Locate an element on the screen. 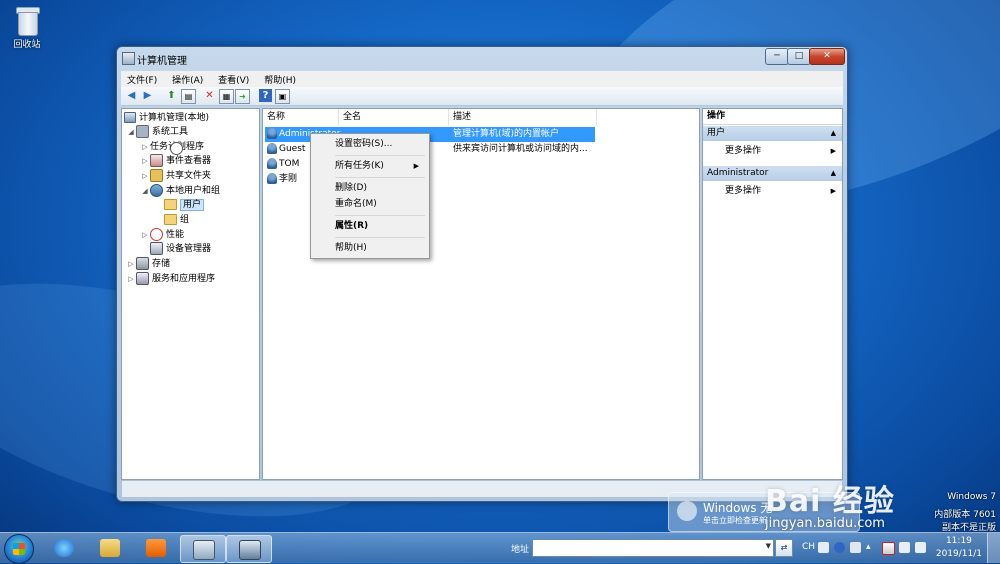  column-header-fullname: 全名 is located at coordinates (394, 117).